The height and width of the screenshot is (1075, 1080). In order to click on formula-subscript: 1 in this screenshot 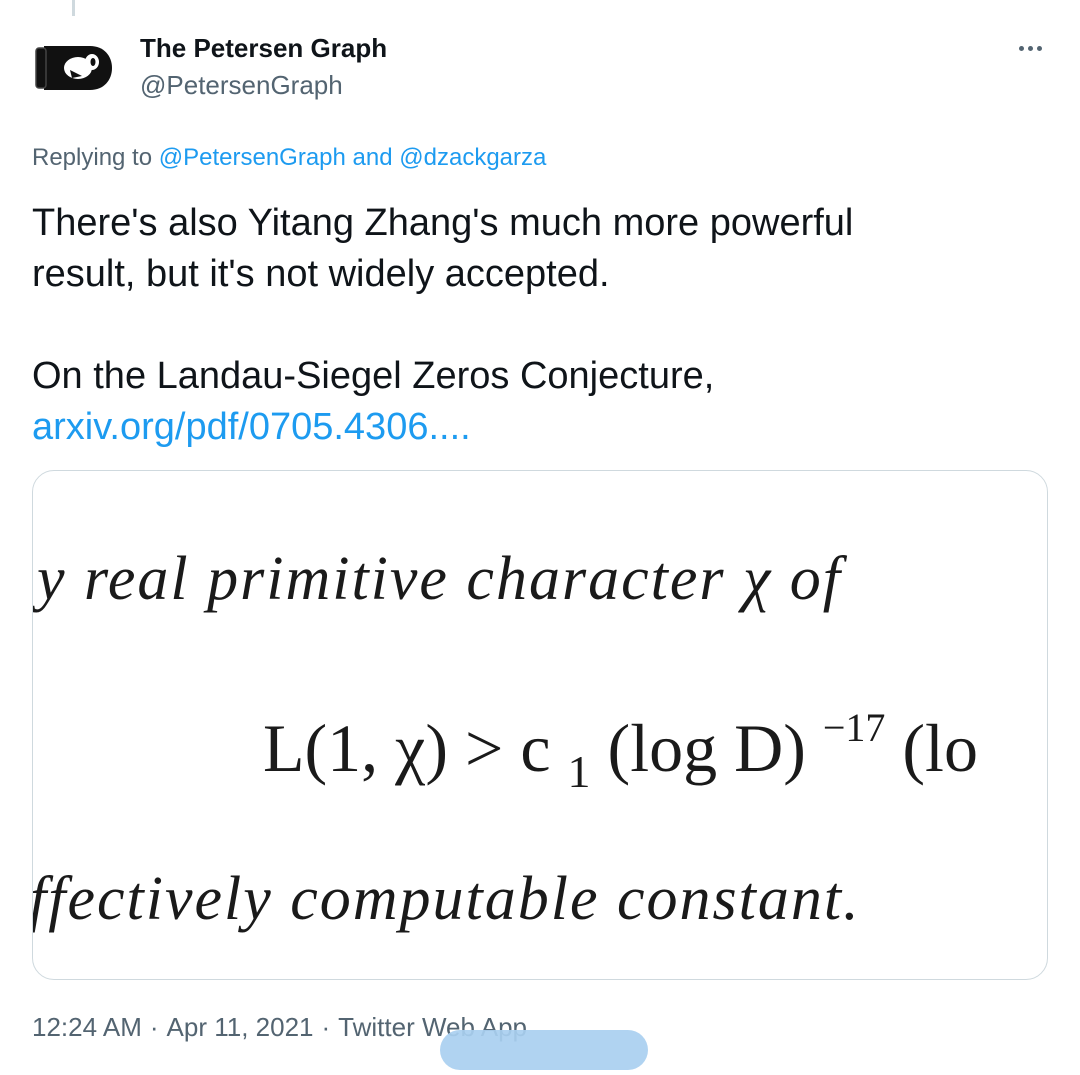, I will do `click(579, 771)`.